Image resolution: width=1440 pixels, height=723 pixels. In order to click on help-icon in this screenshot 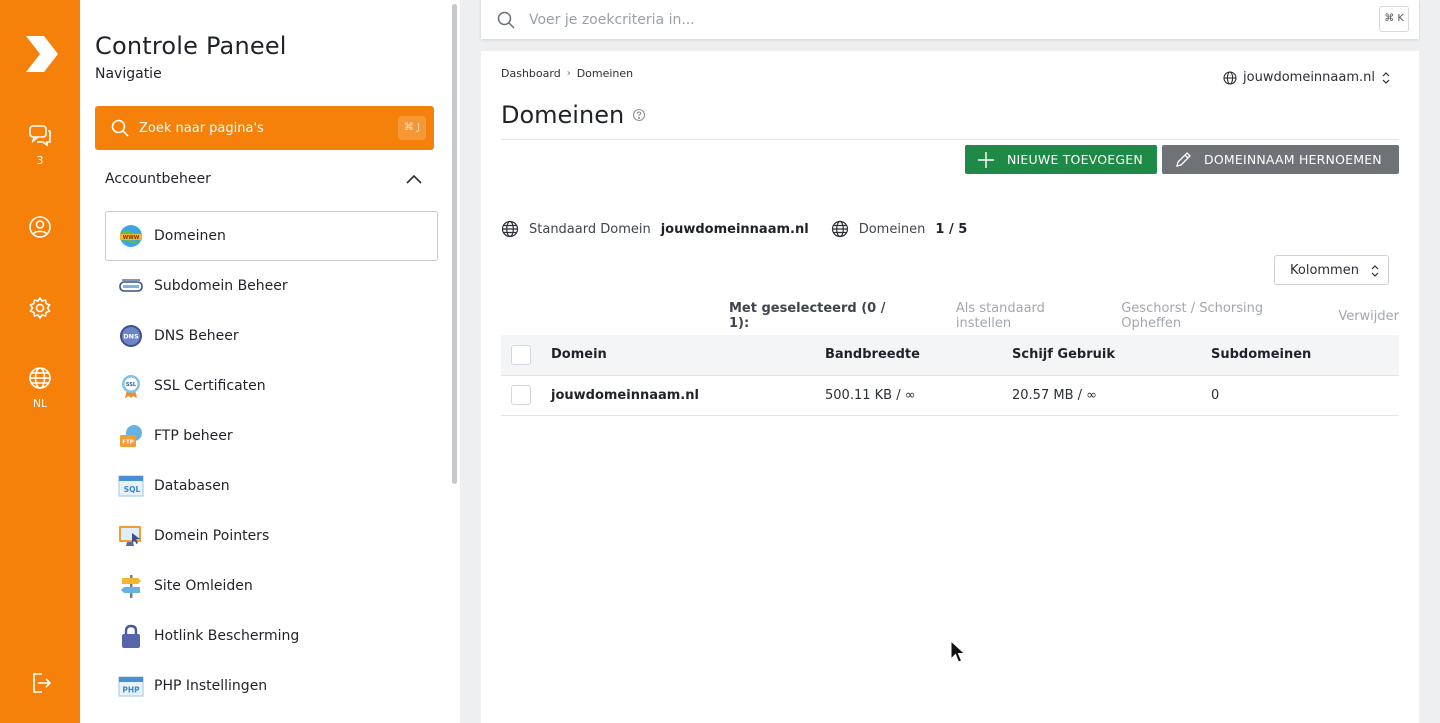, I will do `click(639, 115)`.